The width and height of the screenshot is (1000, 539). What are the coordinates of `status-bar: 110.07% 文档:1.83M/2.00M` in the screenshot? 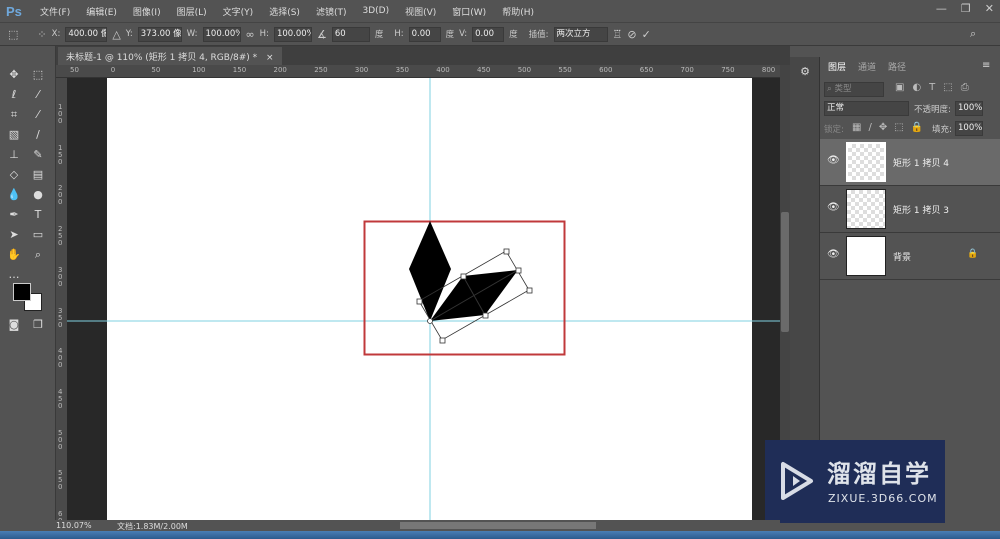 It's located at (390, 525).